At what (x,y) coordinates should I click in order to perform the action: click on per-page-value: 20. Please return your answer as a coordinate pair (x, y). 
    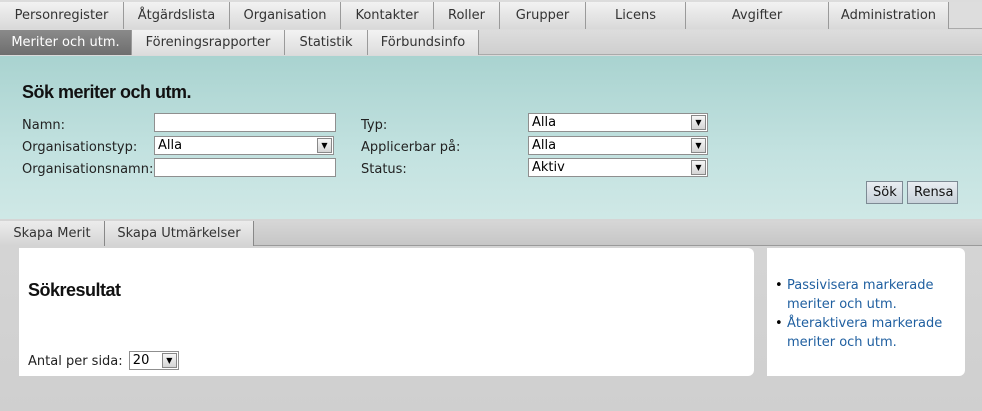
    Looking at the image, I should click on (141, 360).